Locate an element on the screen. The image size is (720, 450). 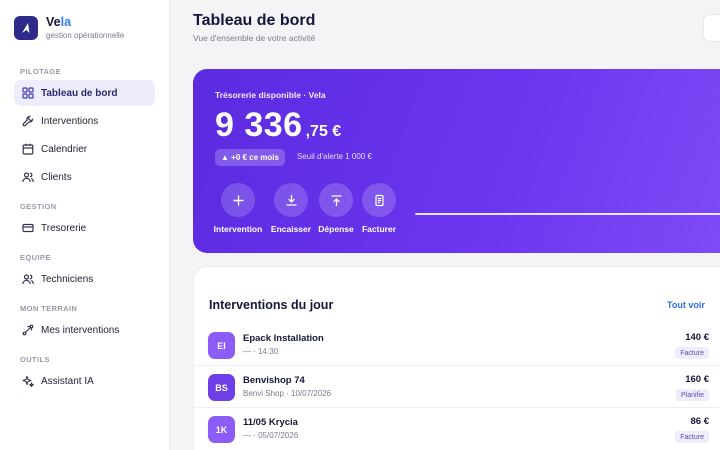
action-intervention-button: Intervention is located at coordinates (238, 208).